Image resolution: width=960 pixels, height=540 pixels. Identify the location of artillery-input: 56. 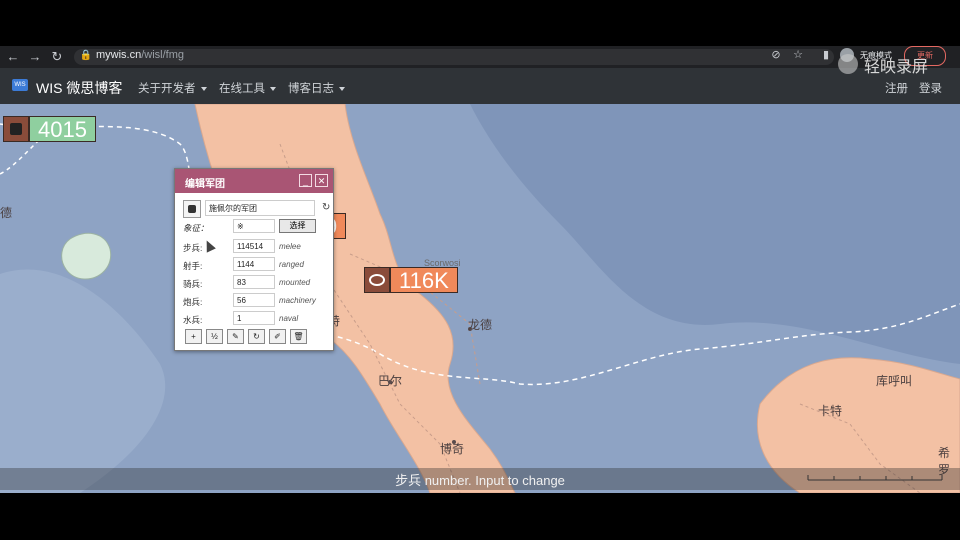
(254, 300).